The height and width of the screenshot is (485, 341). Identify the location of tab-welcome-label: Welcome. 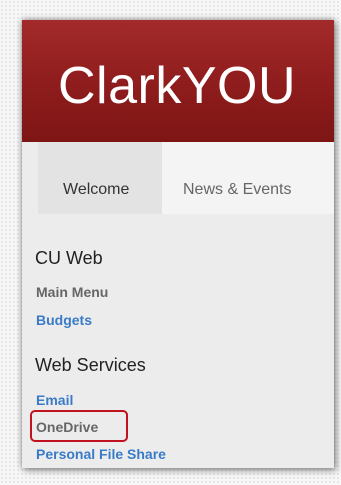
(96, 189).